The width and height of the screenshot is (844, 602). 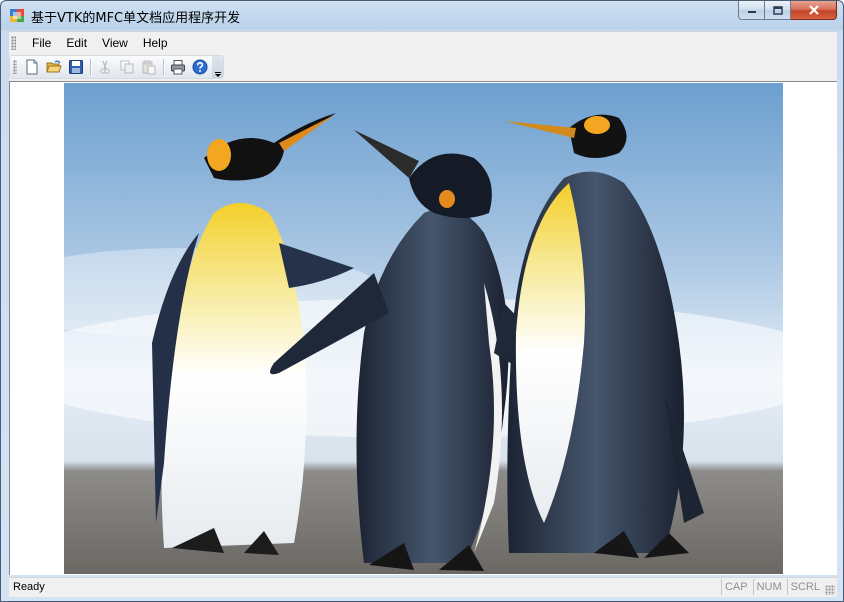 I want to click on paste-button, so click(x=149, y=67).